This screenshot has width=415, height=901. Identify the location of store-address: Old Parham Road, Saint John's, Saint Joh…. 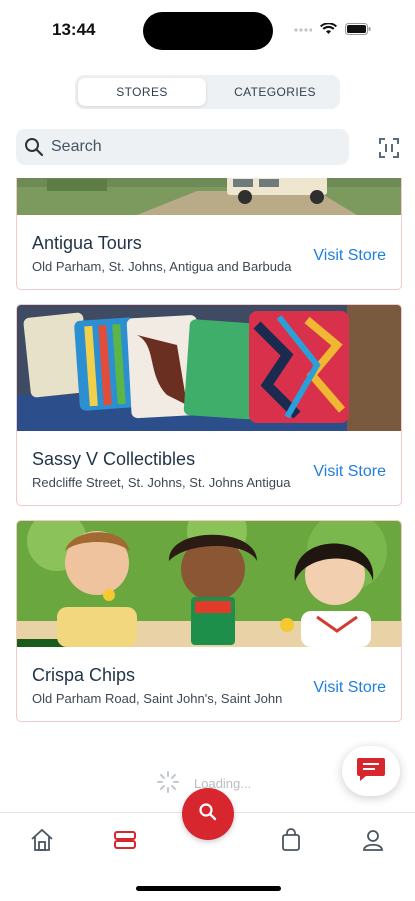
(157, 698).